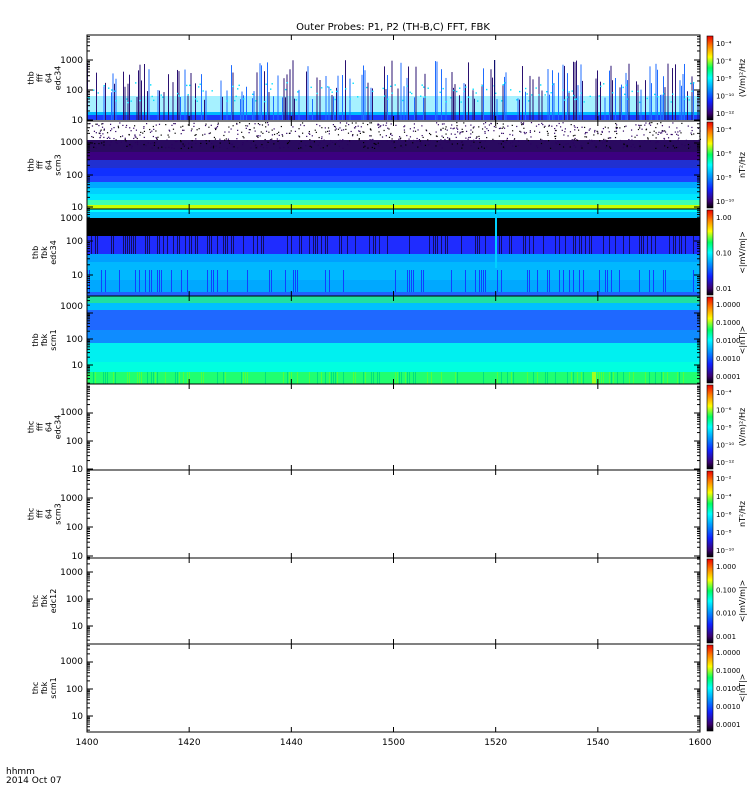  What do you see at coordinates (726, 637) in the screenshot?
I see `colorbar-tick-label: 0.001` at bounding box center [726, 637].